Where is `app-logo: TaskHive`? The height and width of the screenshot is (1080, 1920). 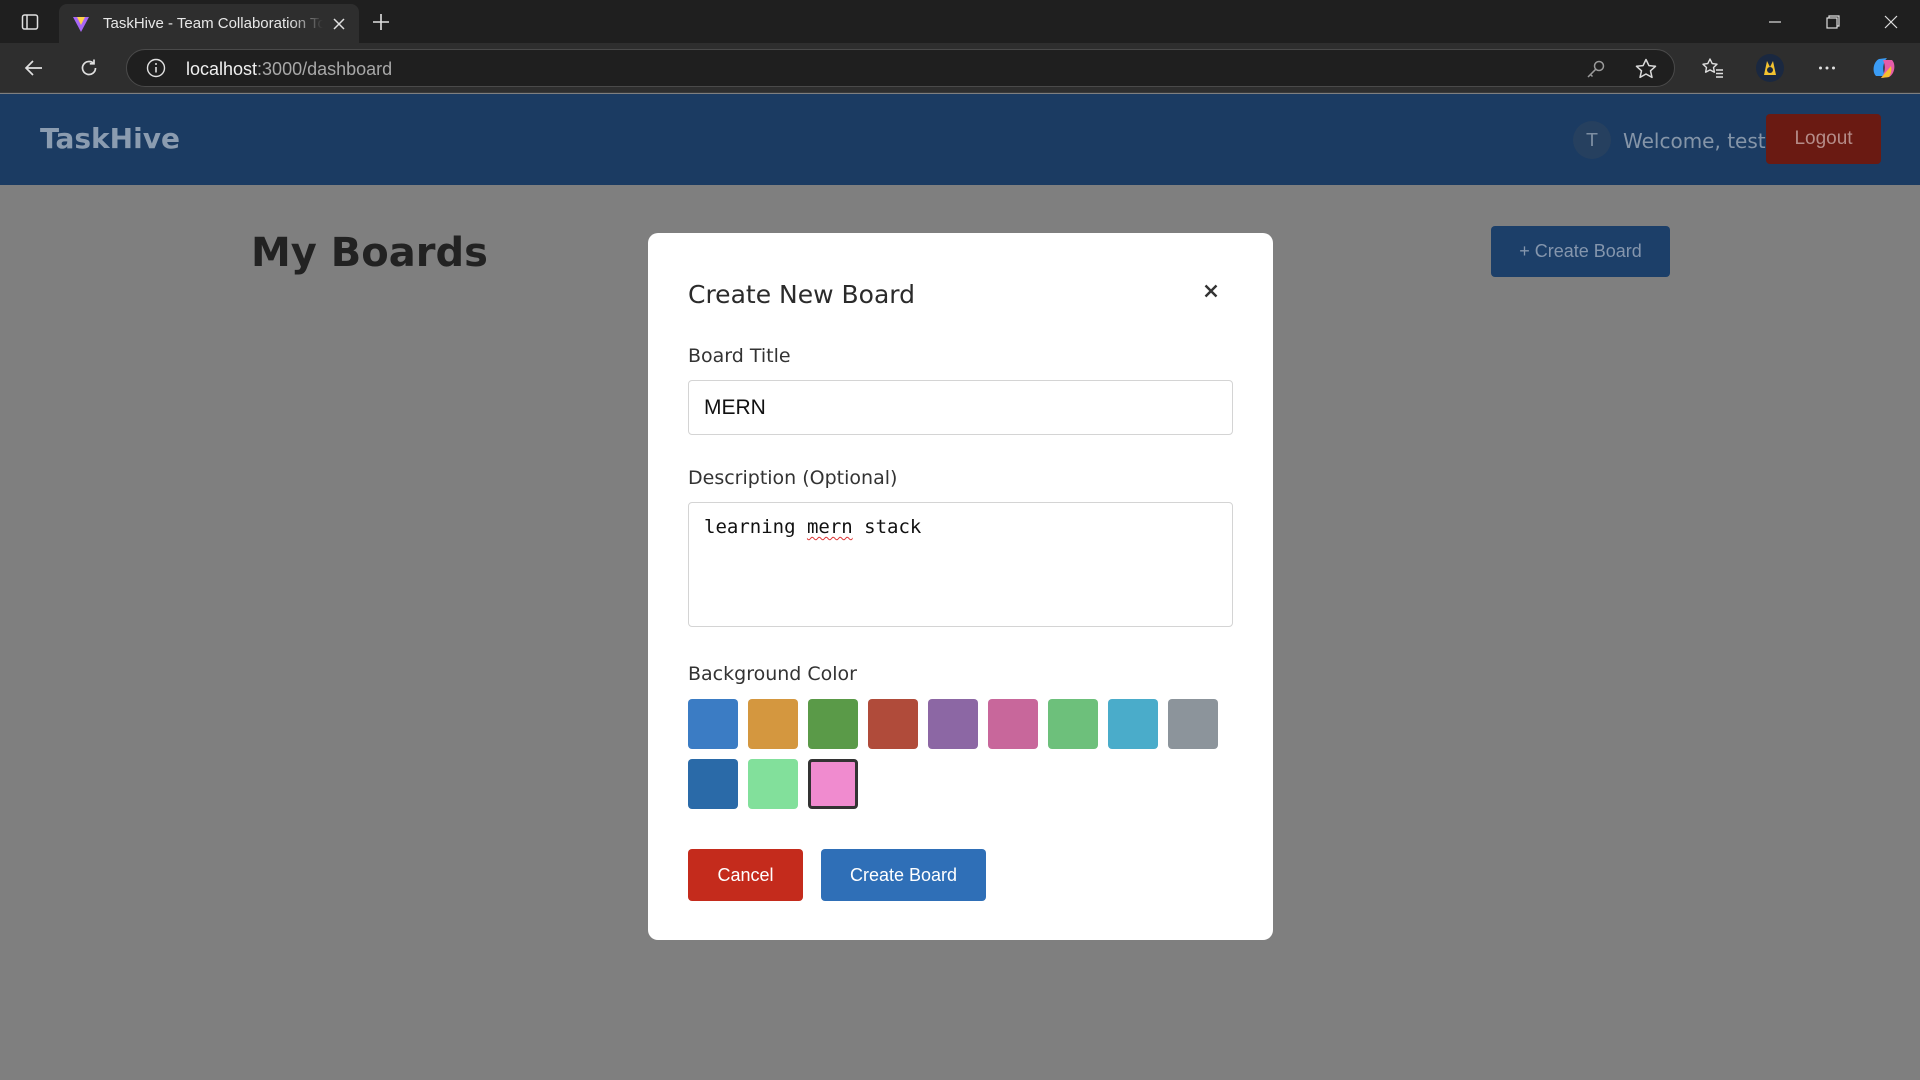
app-logo: TaskHive is located at coordinates (110, 138).